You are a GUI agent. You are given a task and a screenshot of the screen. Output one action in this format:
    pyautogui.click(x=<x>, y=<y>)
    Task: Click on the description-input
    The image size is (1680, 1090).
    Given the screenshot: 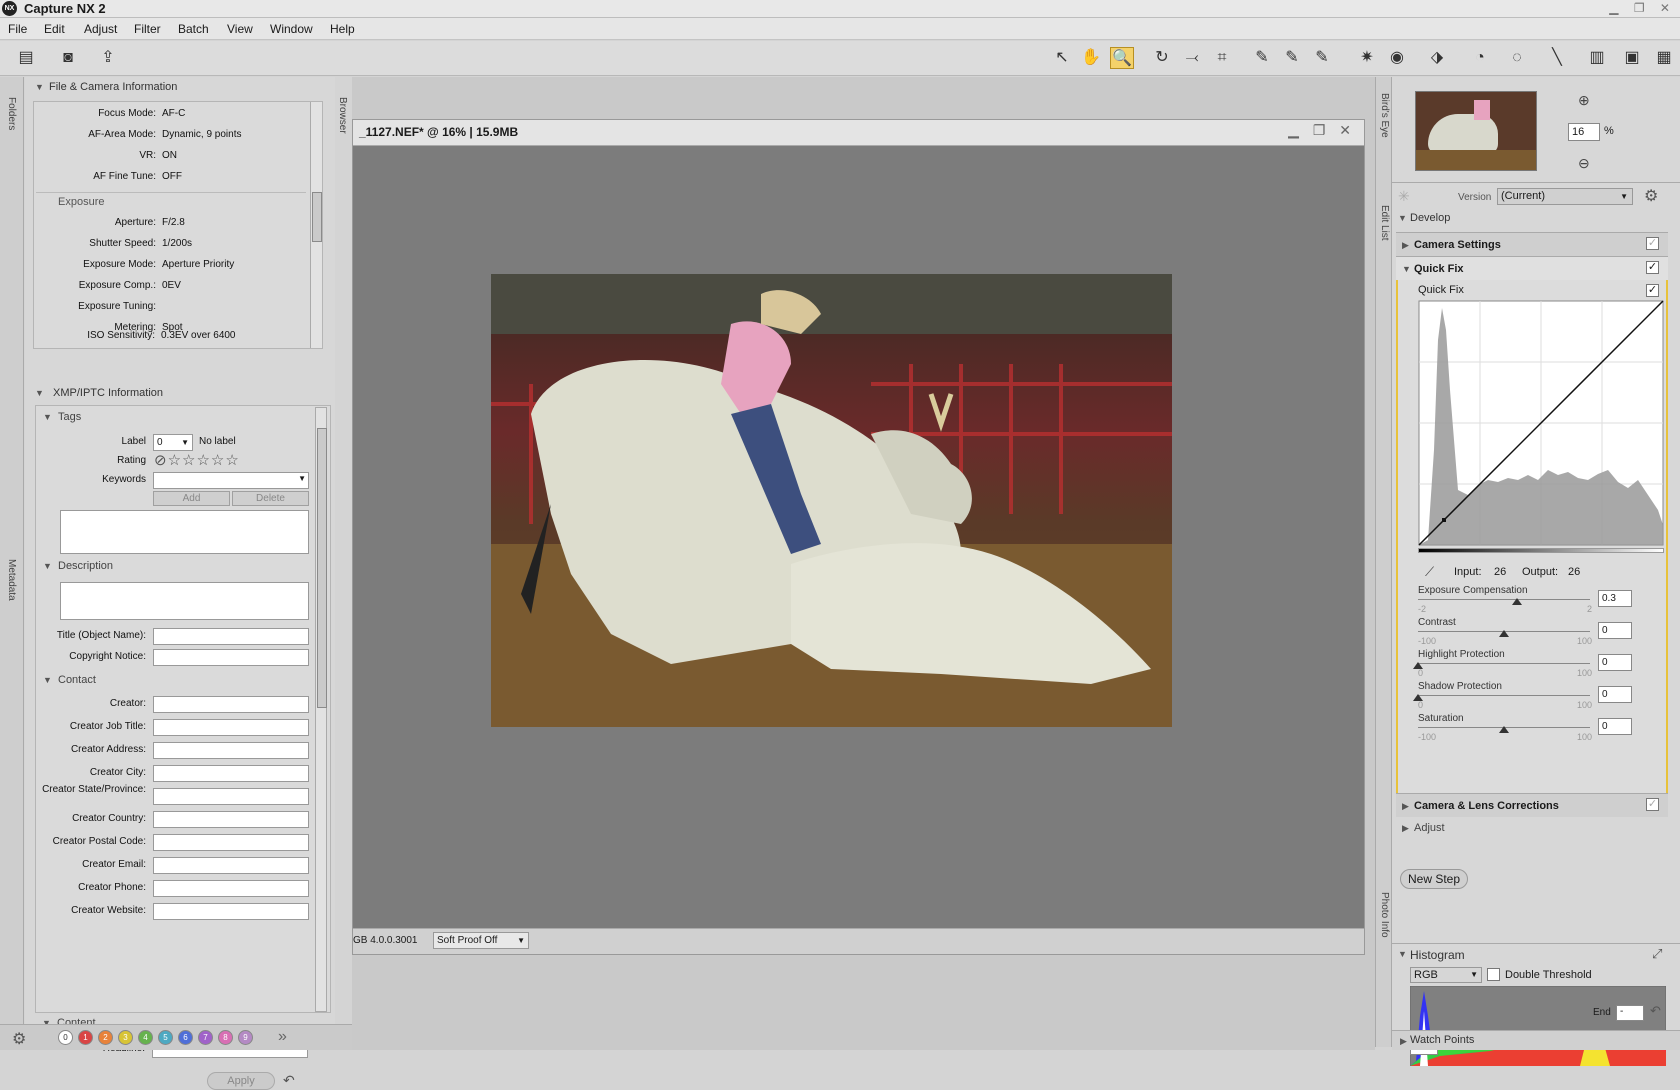 What is the action you would take?
    pyautogui.click(x=184, y=601)
    